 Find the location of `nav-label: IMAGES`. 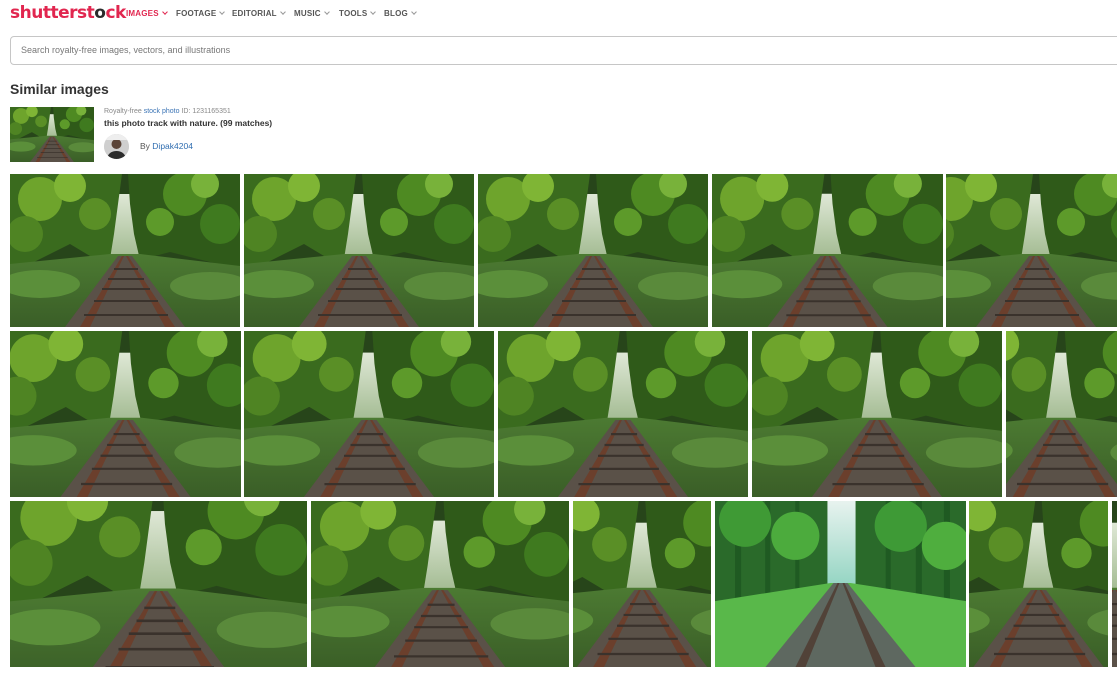

nav-label: IMAGES is located at coordinates (142, 13).